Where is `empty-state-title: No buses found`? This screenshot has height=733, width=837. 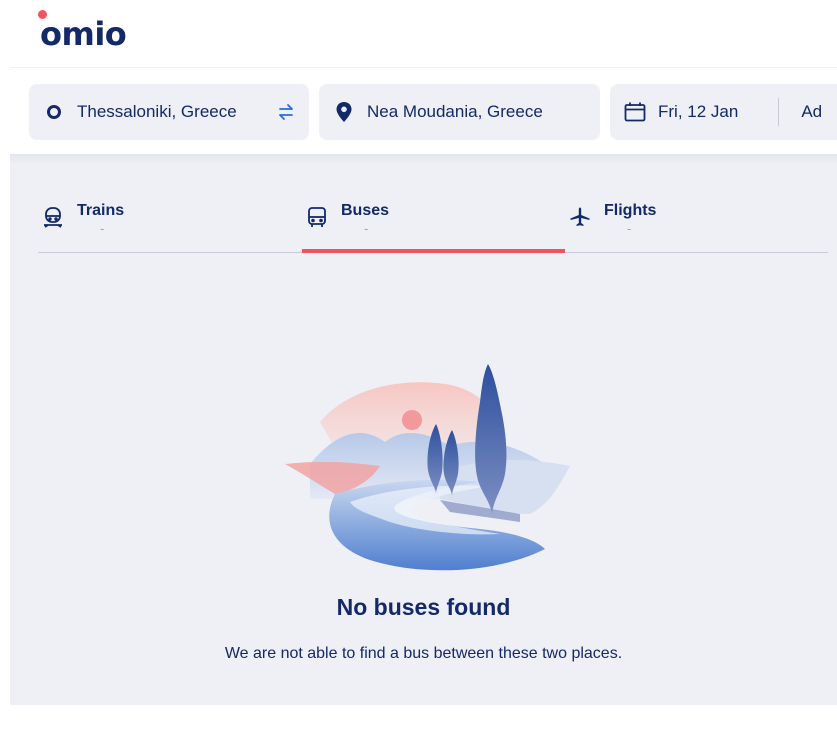 empty-state-title: No buses found is located at coordinates (423, 607).